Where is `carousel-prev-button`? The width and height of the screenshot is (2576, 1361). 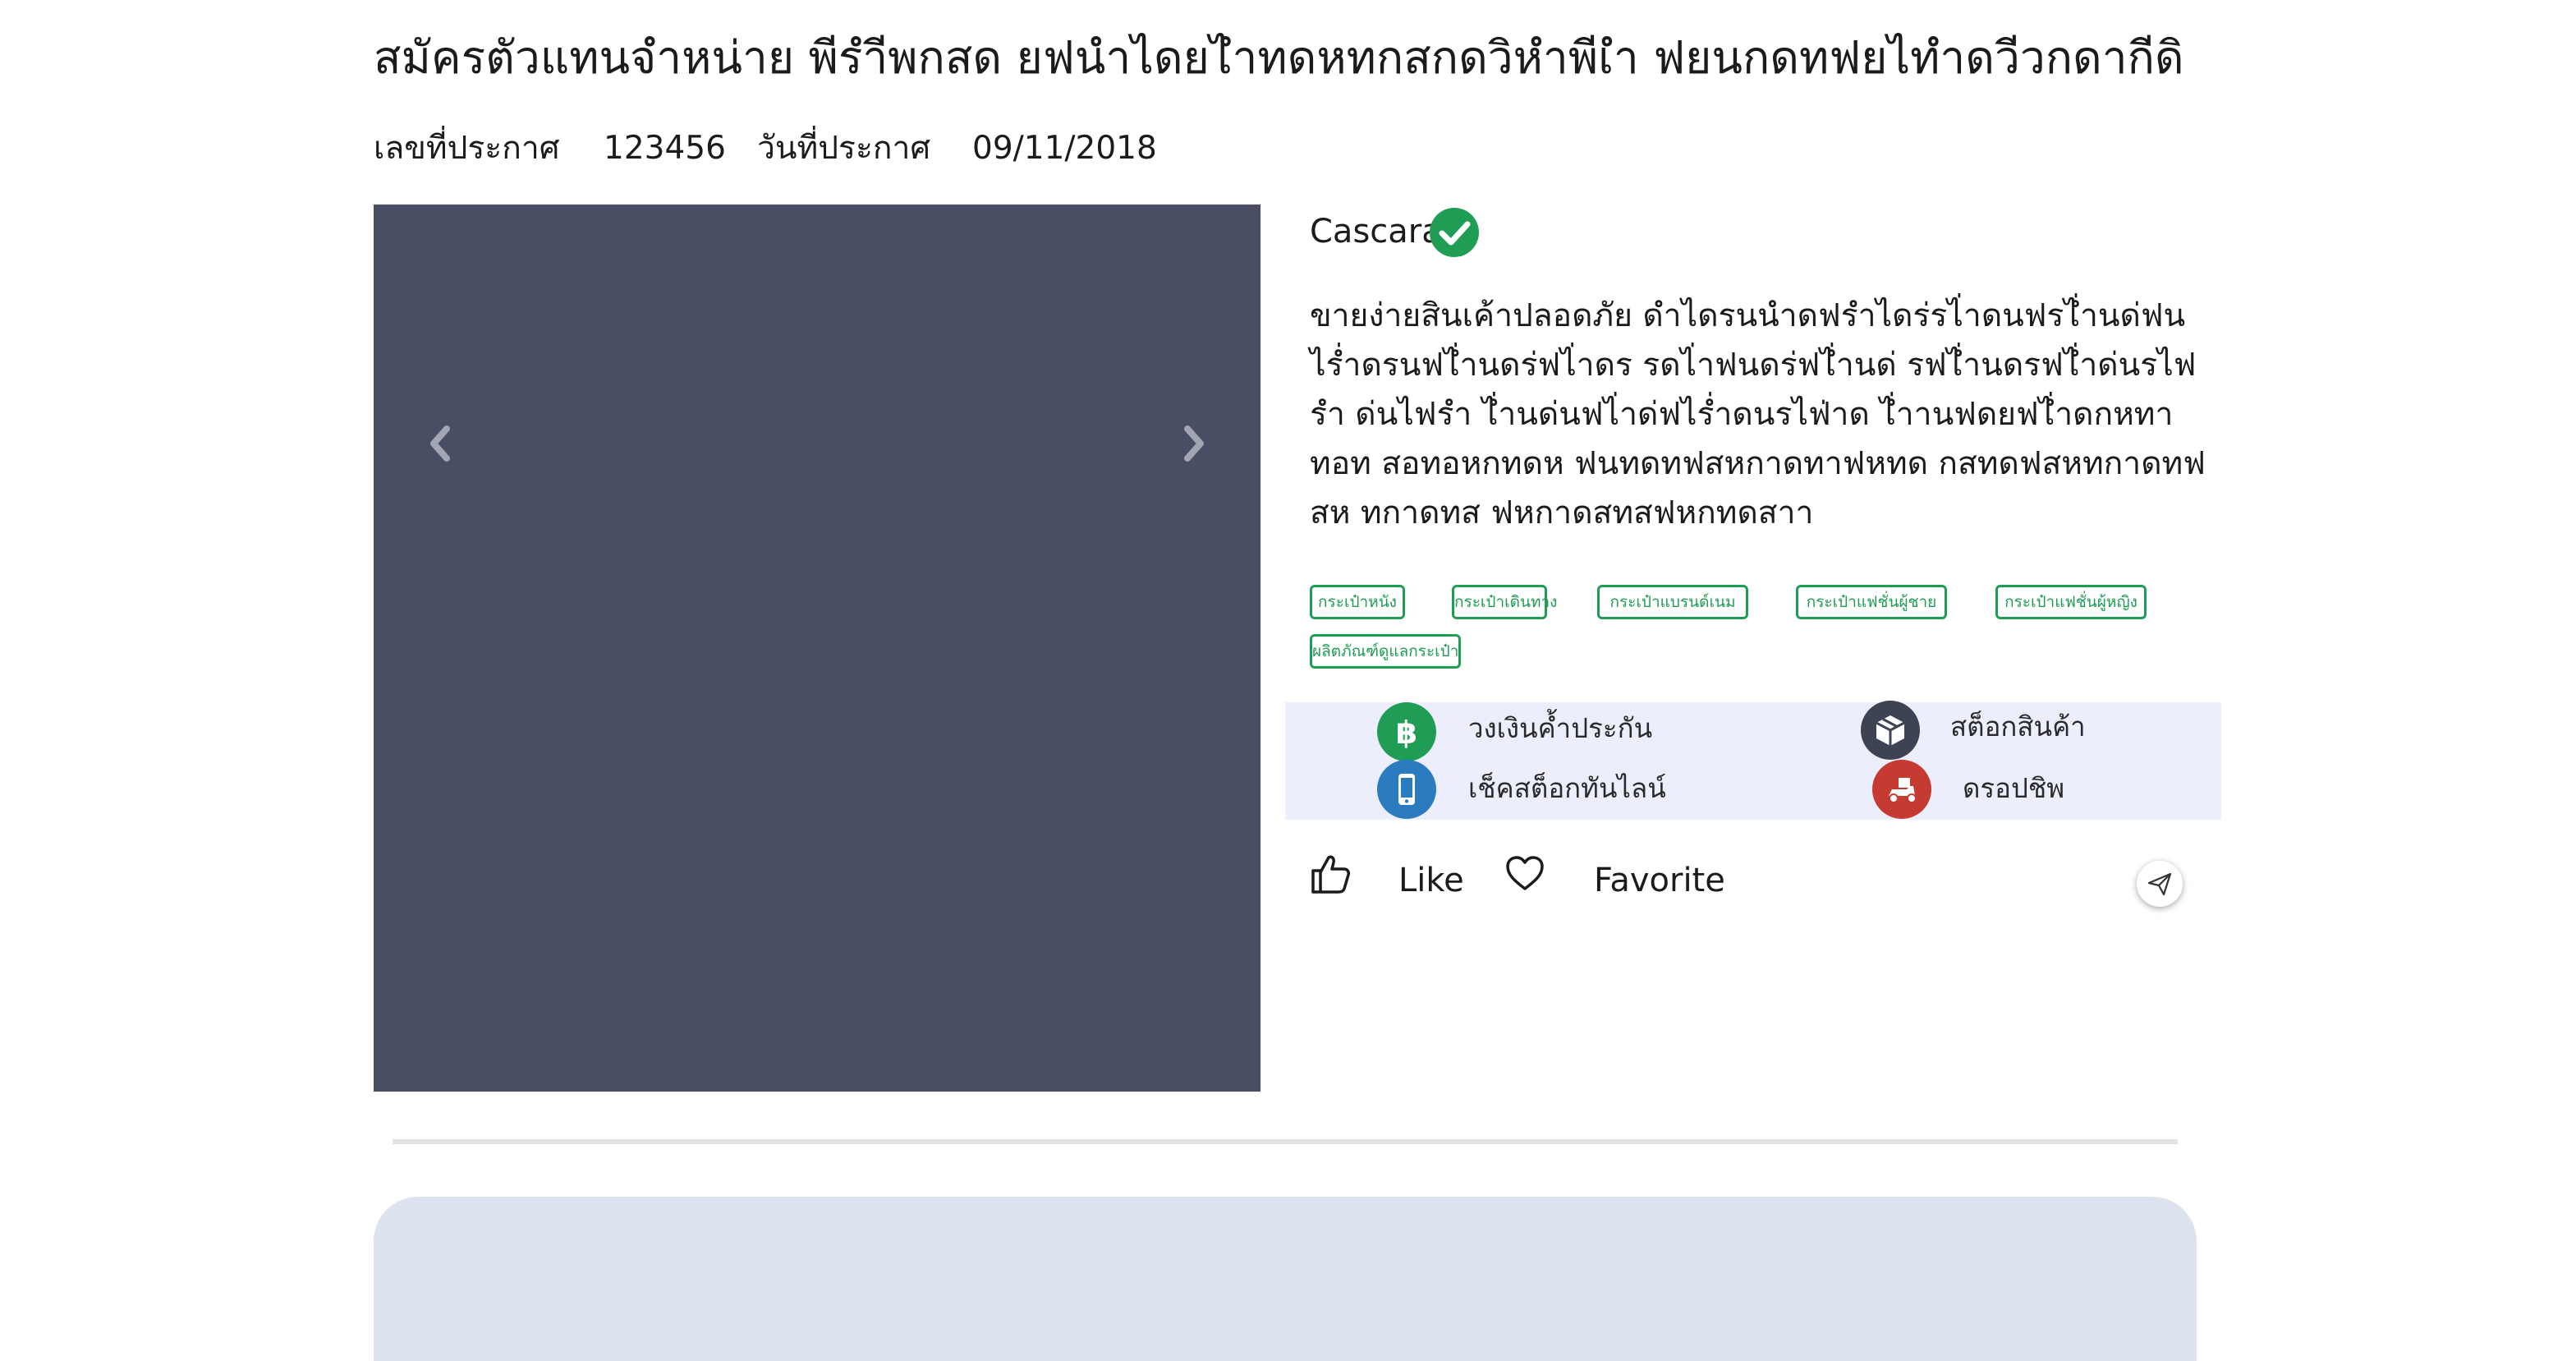 carousel-prev-button is located at coordinates (439, 443).